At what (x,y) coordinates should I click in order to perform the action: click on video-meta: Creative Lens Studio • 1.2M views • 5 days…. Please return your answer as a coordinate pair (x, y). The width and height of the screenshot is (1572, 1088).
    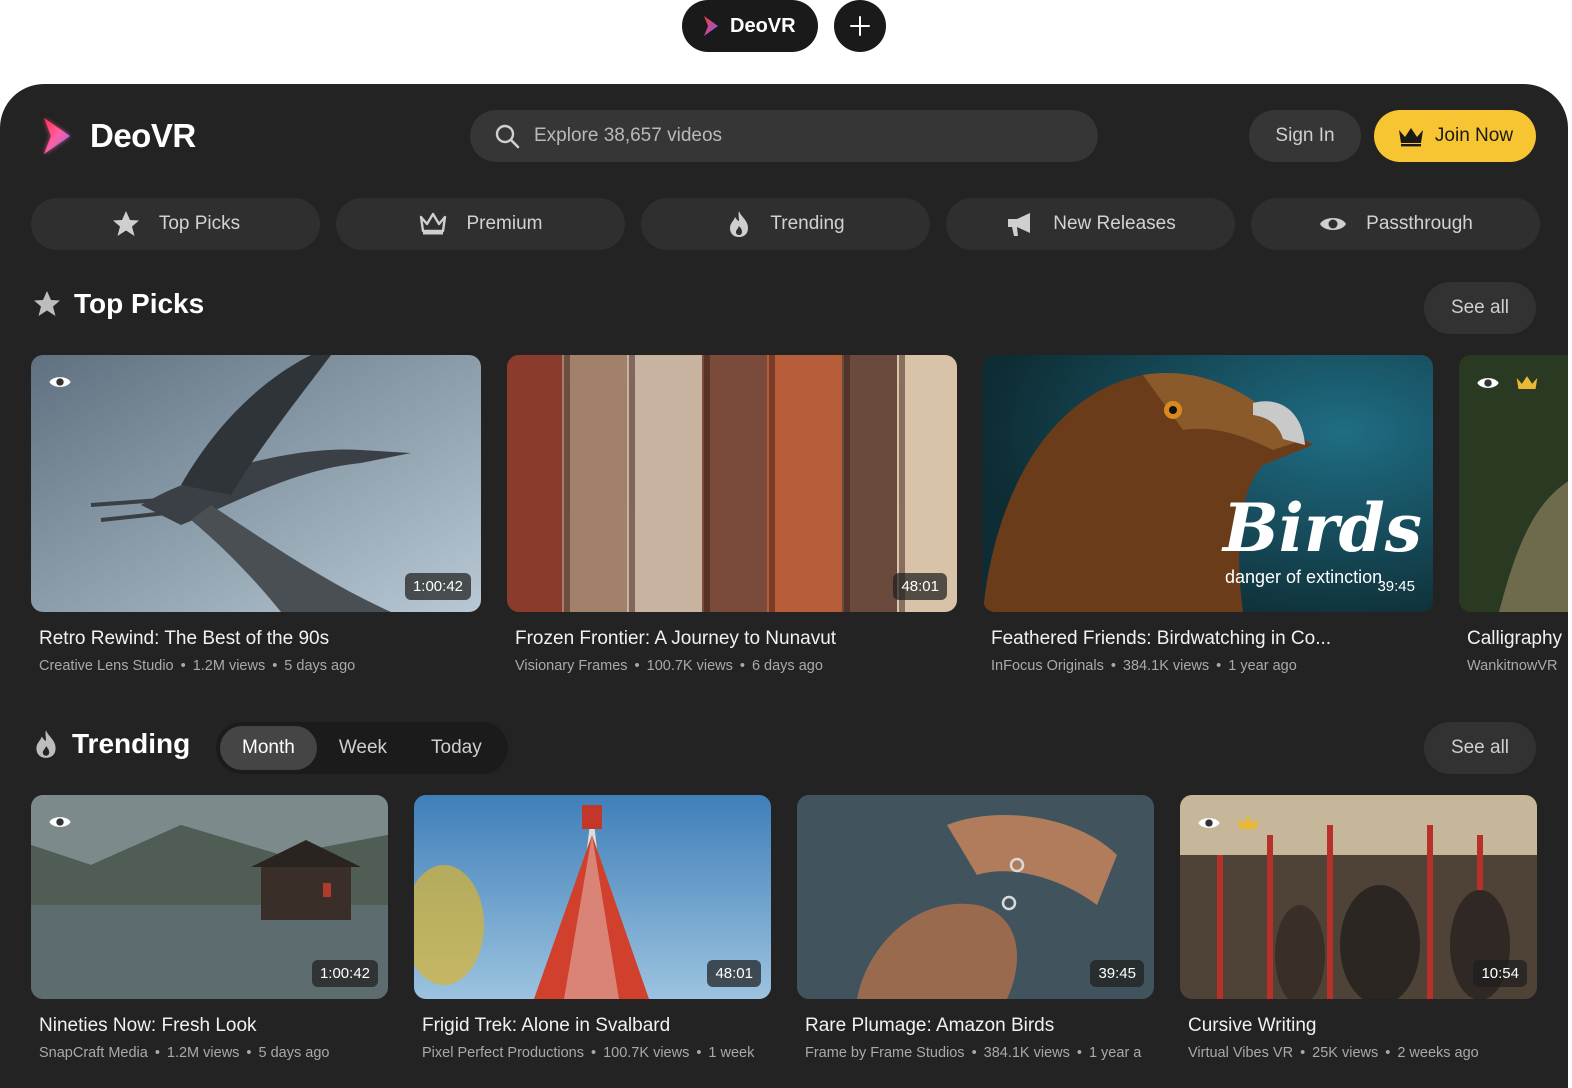
    Looking at the image, I should click on (197, 666).